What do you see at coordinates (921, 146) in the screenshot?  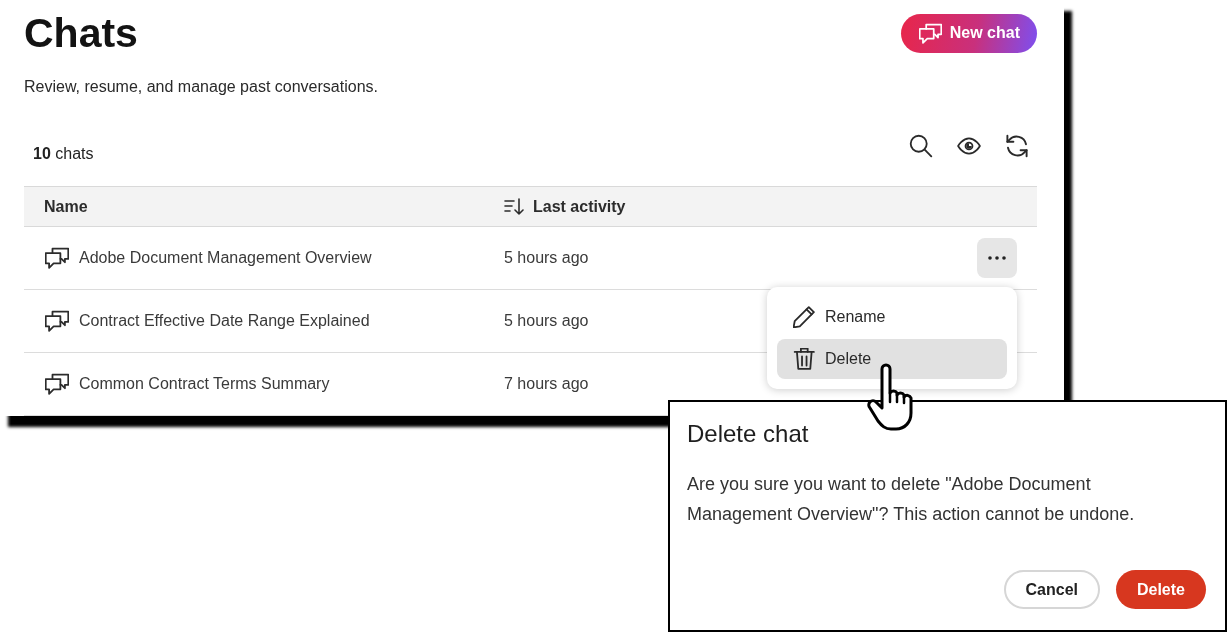 I see `search-icon` at bounding box center [921, 146].